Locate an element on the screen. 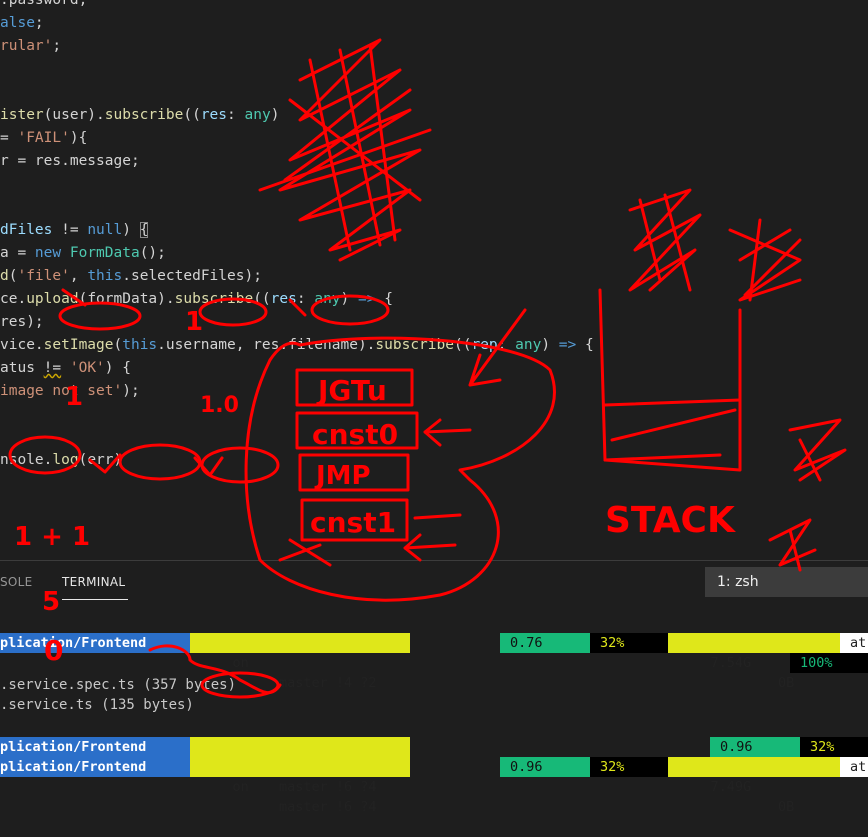  code-token: rep is located at coordinates (484, 345).